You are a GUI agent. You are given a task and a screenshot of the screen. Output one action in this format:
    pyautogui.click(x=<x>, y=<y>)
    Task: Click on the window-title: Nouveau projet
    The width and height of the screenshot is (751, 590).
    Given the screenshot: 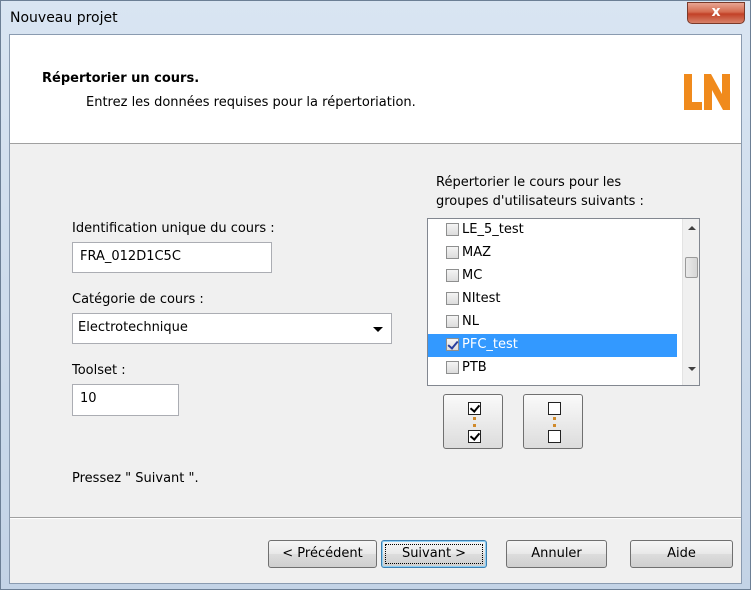 What is the action you would take?
    pyautogui.click(x=64, y=18)
    